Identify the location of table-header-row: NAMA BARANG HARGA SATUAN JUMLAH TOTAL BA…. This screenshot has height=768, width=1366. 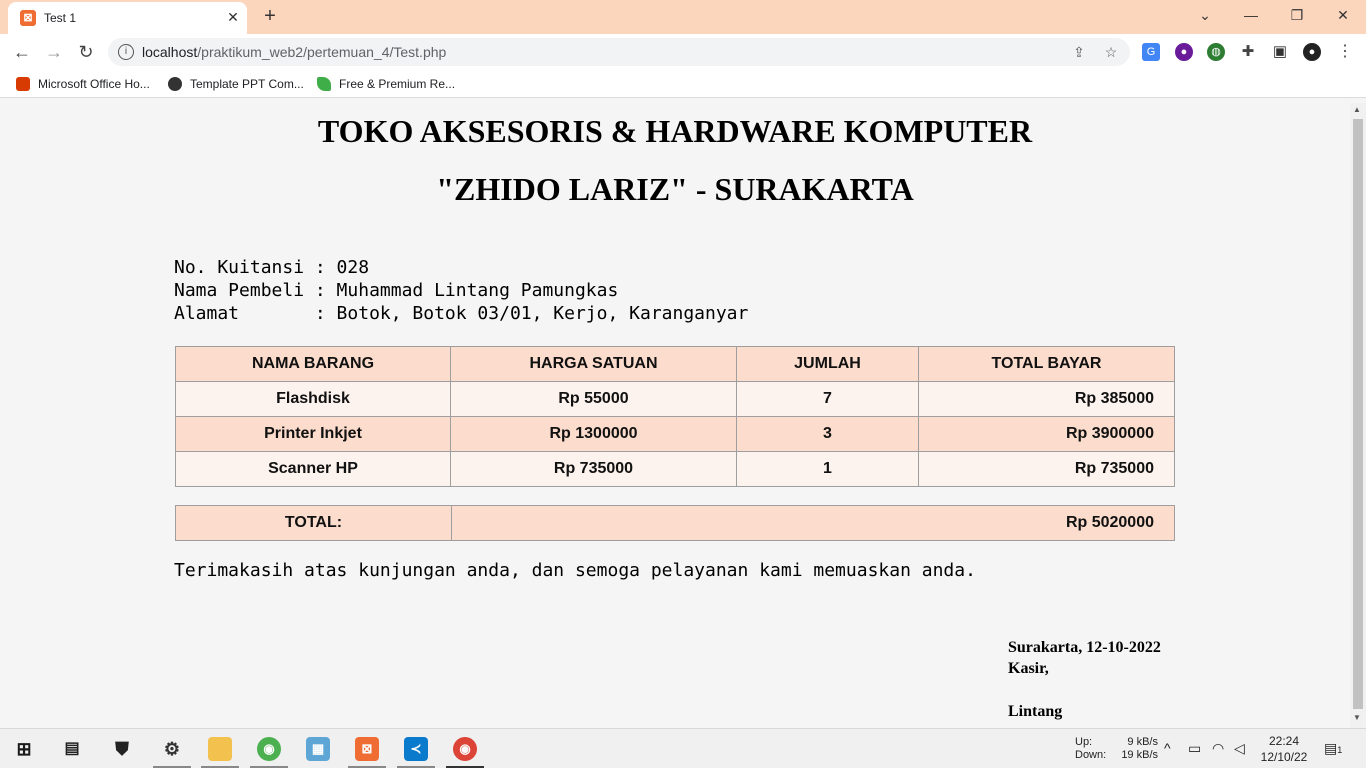
(675, 364).